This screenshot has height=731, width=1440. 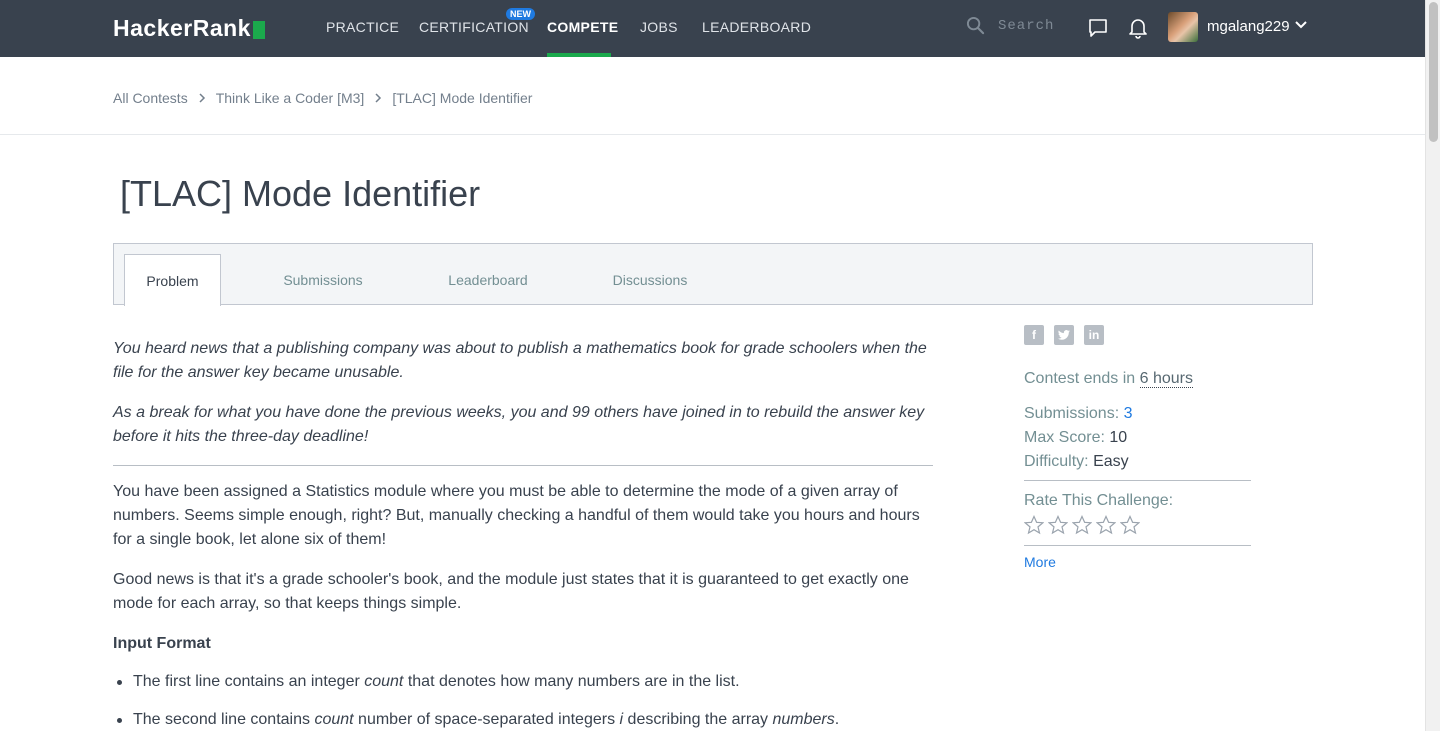 I want to click on nav-certification: CERTIFICATION, so click(x=474, y=27).